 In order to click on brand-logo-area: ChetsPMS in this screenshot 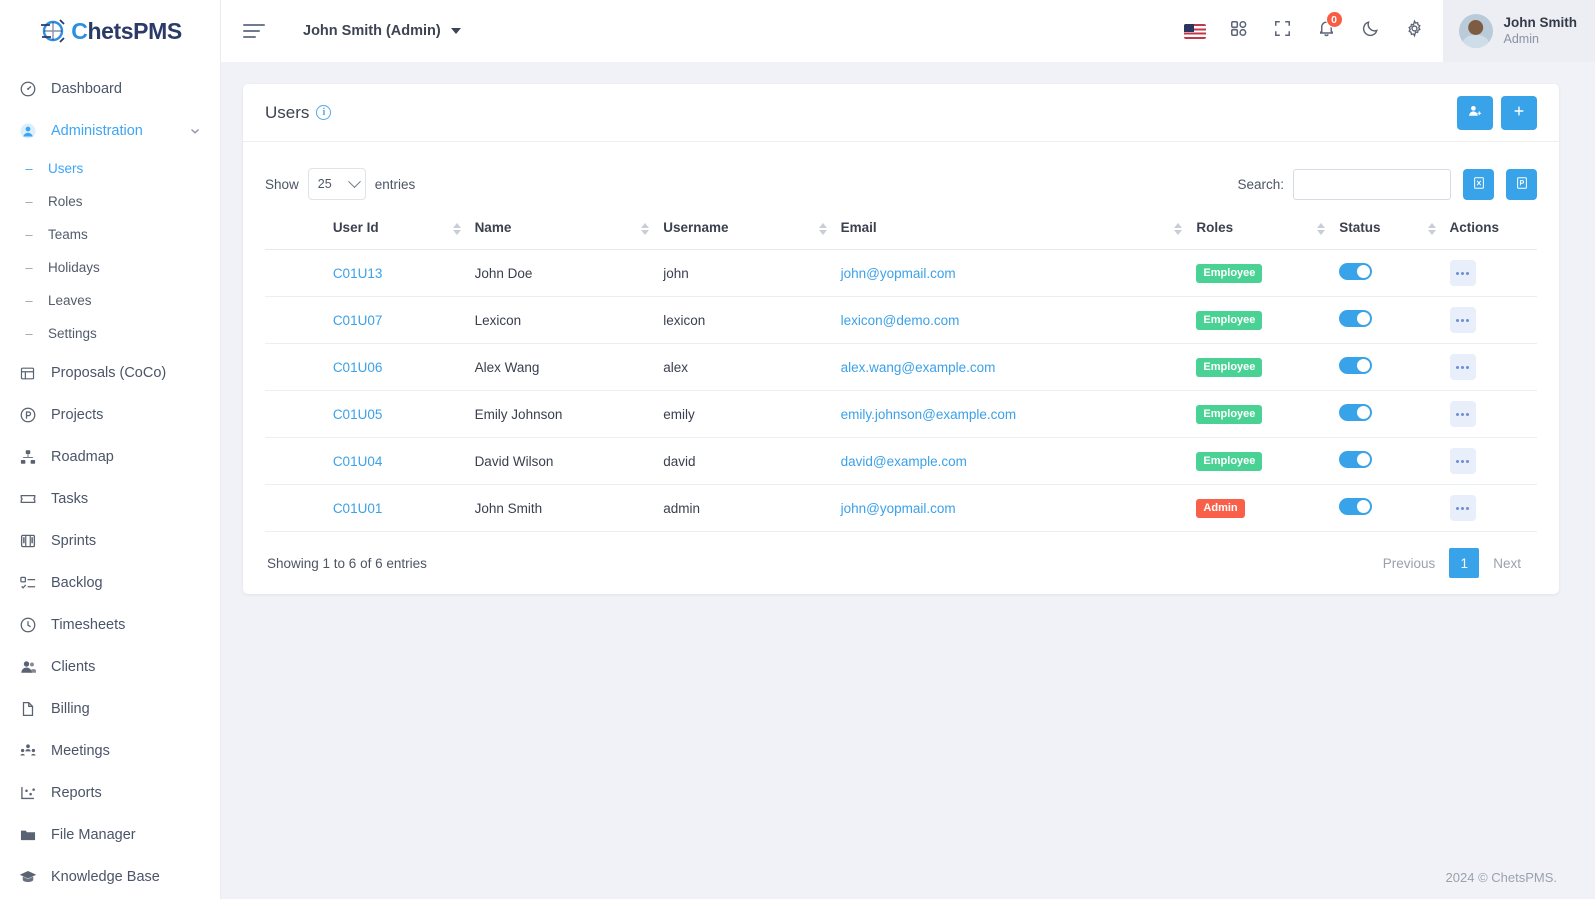, I will do `click(110, 31)`.